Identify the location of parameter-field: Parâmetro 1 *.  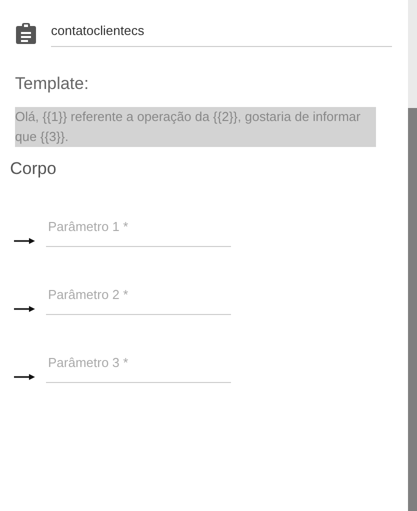
(138, 233).